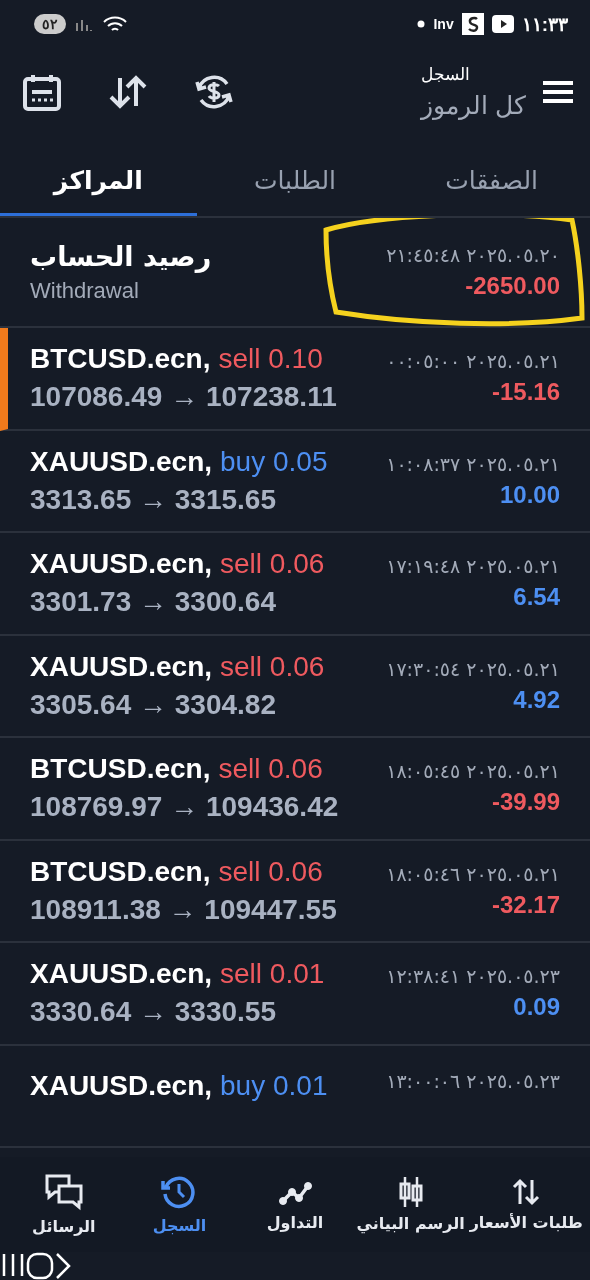 This screenshot has width=590, height=1280. Describe the element at coordinates (40, 1266) in the screenshot. I see `home-icon` at that location.